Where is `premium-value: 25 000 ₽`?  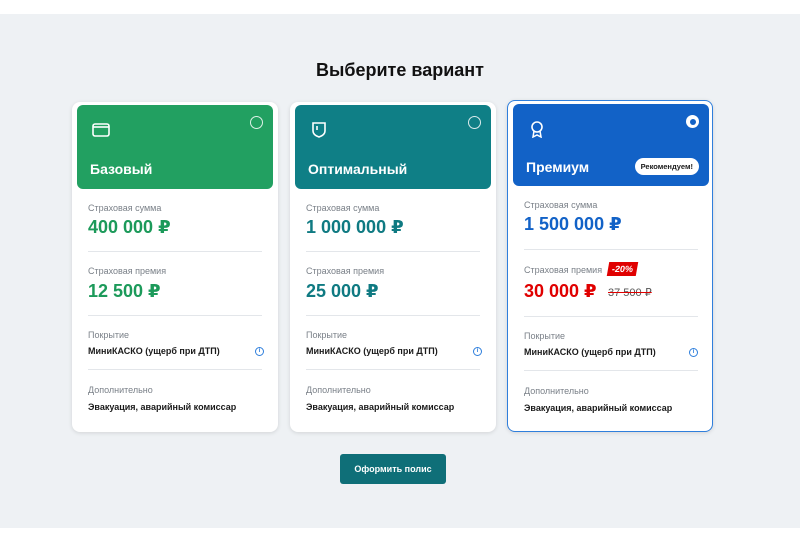
premium-value: 25 000 ₽ is located at coordinates (342, 291).